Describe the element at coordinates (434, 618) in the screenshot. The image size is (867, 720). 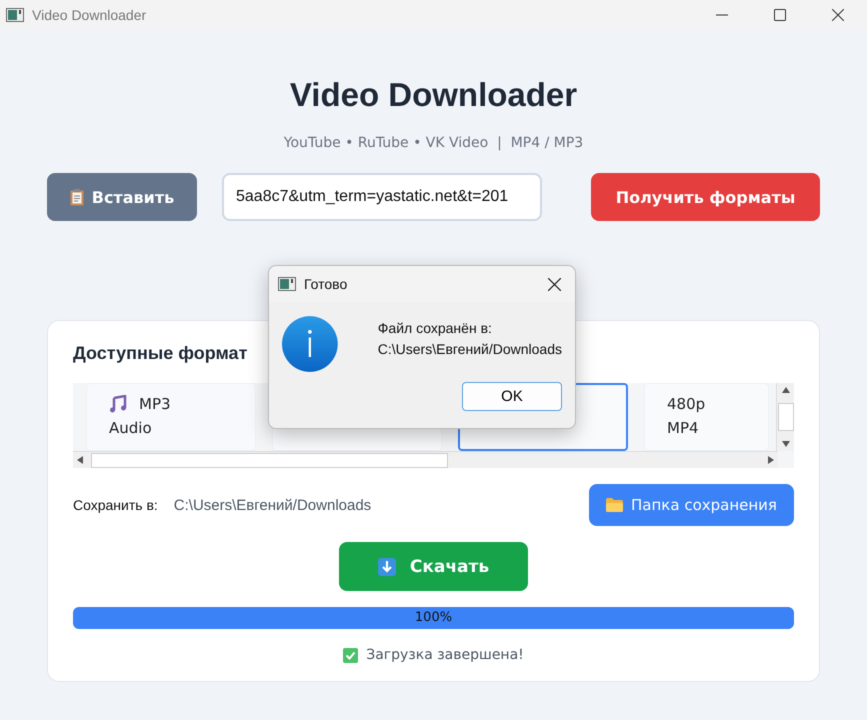
I see `progress-text: 100%` at that location.